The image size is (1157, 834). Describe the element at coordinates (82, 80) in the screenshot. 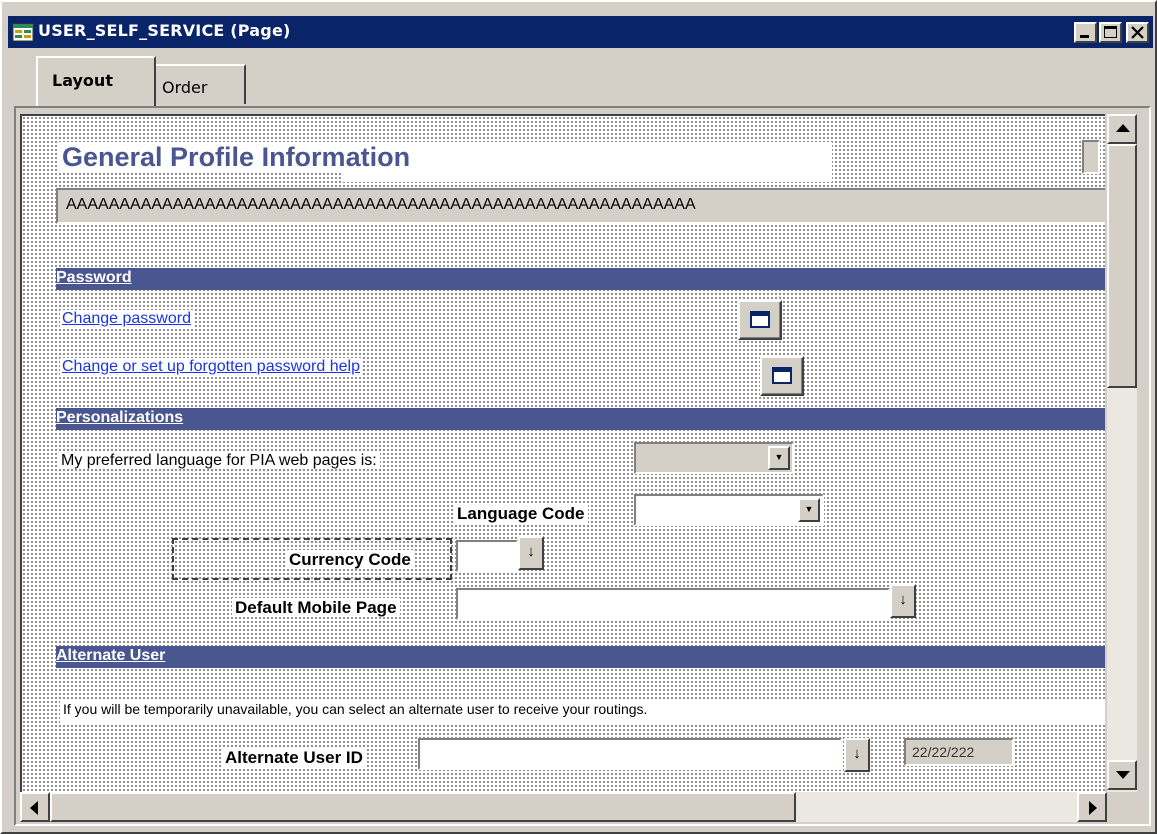

I see `tab-layout-label: Layout` at that location.